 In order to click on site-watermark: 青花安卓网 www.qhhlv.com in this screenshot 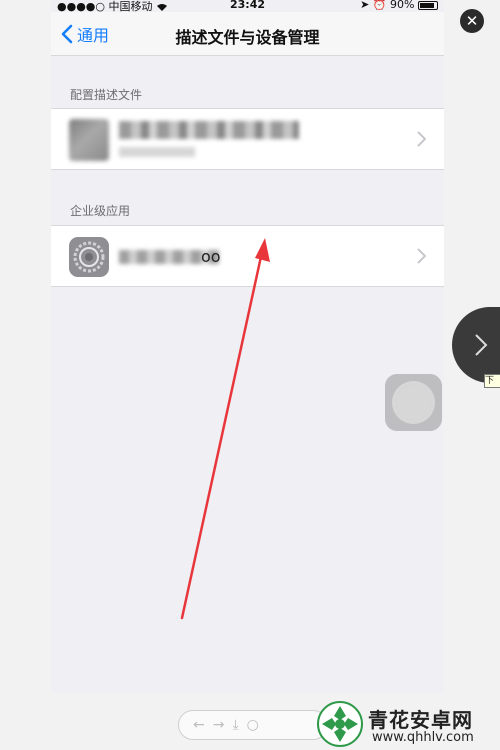, I will do `click(408, 725)`.